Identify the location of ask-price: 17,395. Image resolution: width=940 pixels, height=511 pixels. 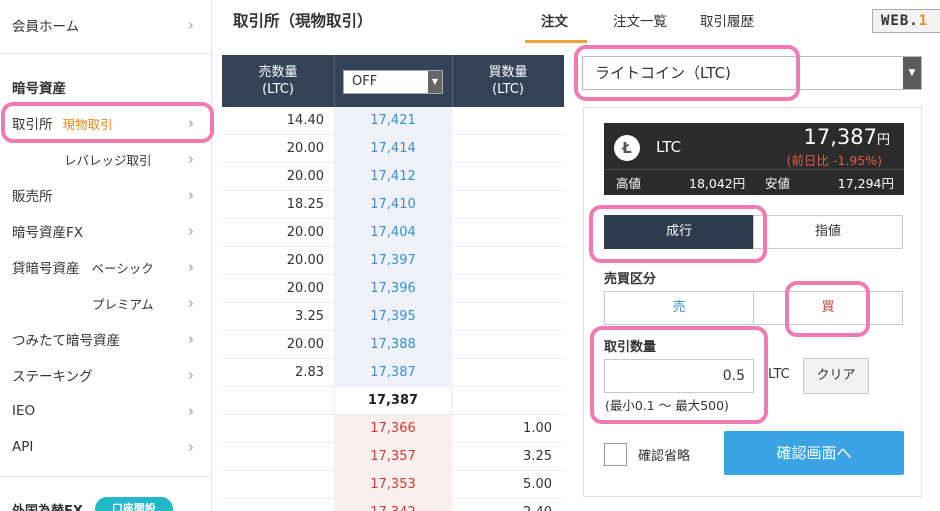
(393, 317).